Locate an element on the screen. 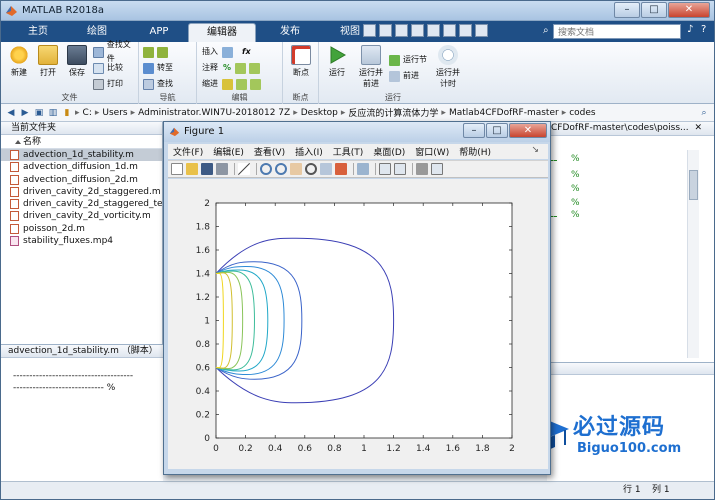 The width and height of the screenshot is (715, 500). rotate-icon is located at coordinates (311, 169).